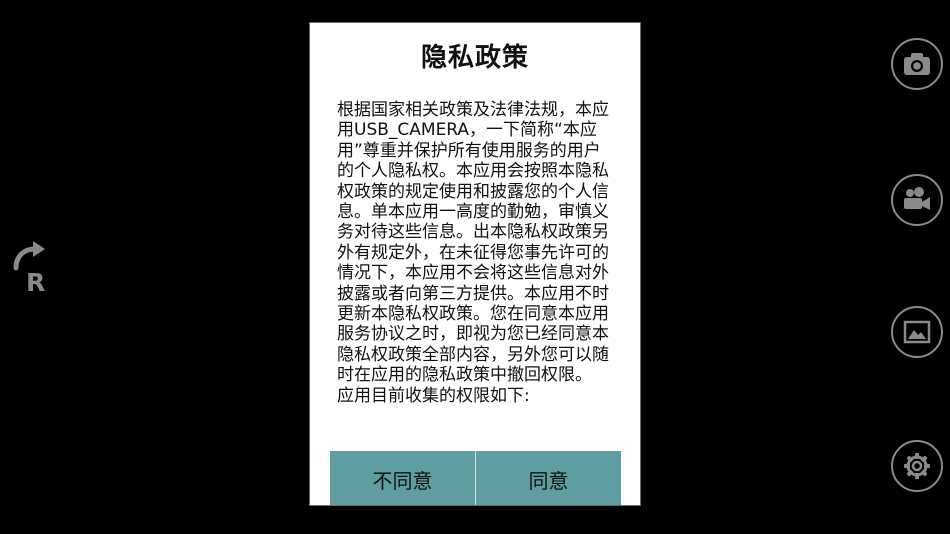 The image size is (950, 534). Describe the element at coordinates (35, 282) in the screenshot. I see `rotate-letter: R` at that location.